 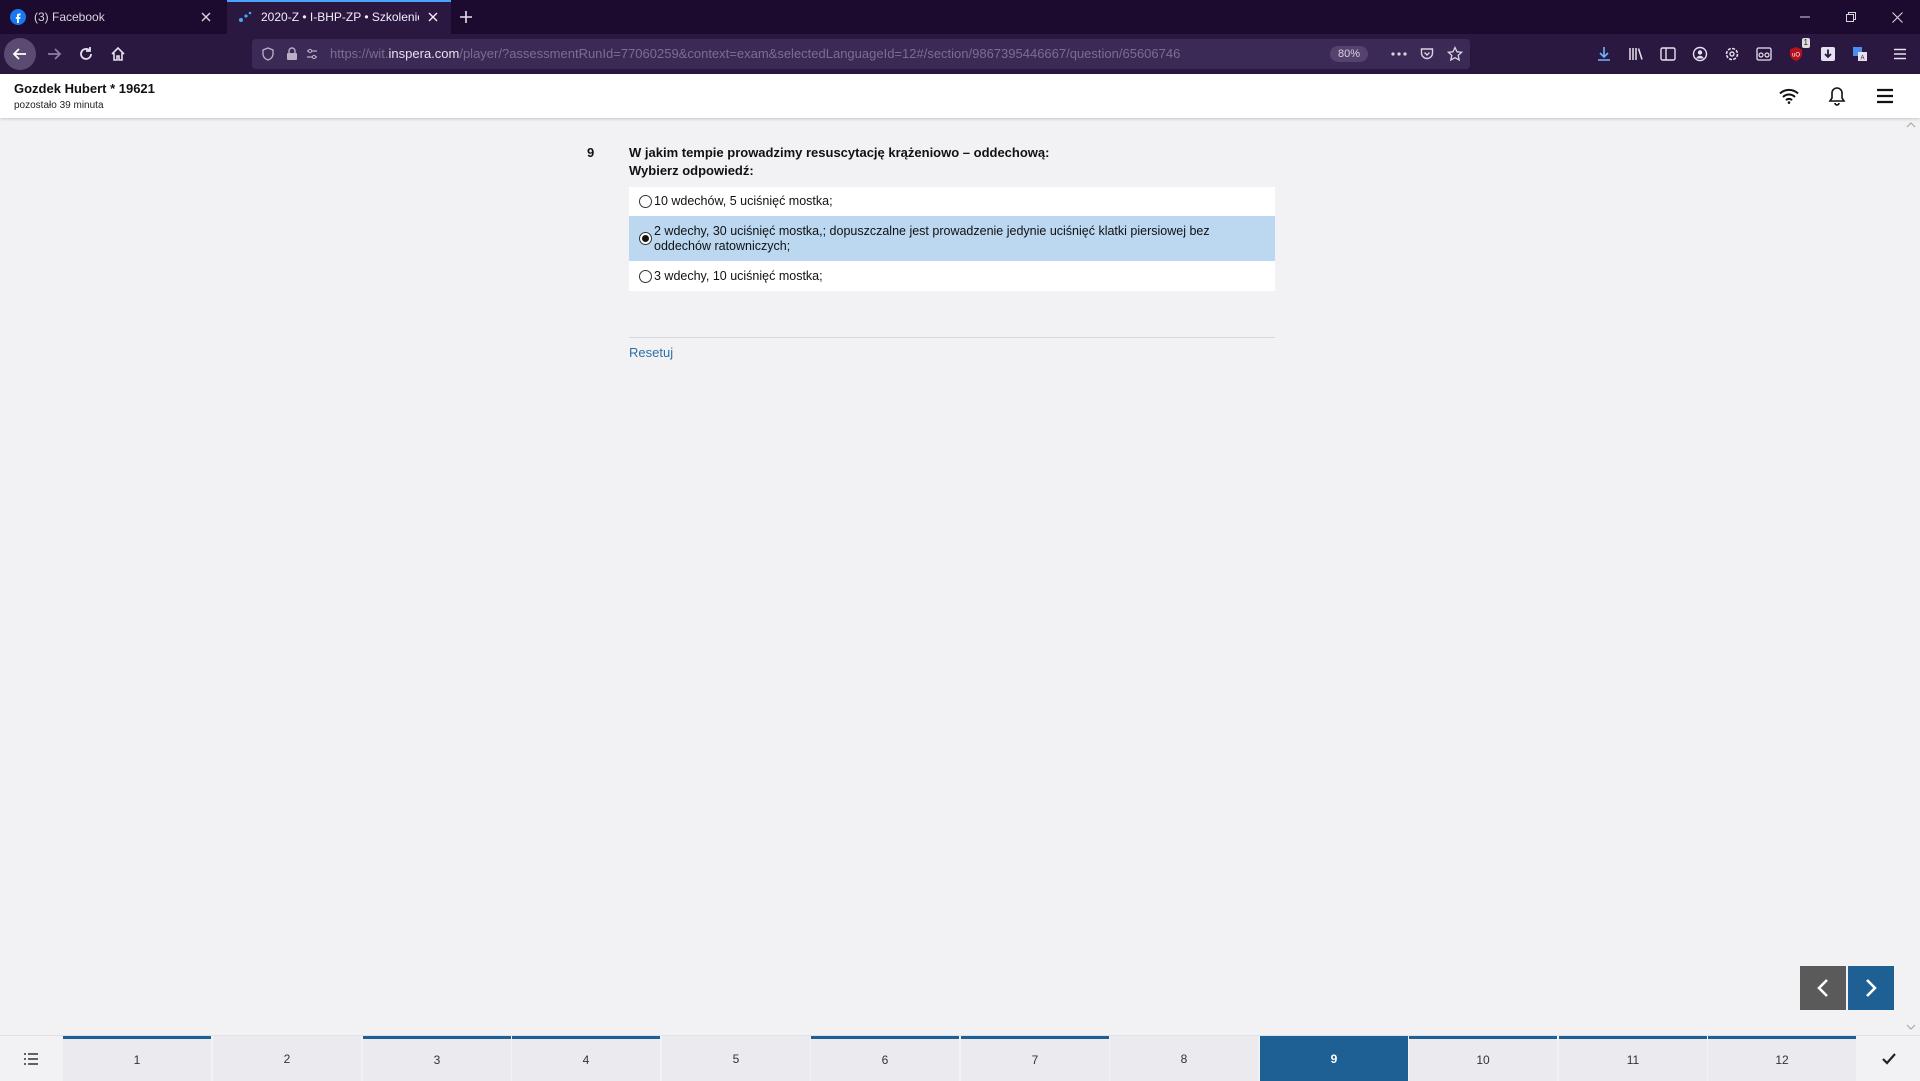 I want to click on question-tab: 12, so click(x=1782, y=1058).